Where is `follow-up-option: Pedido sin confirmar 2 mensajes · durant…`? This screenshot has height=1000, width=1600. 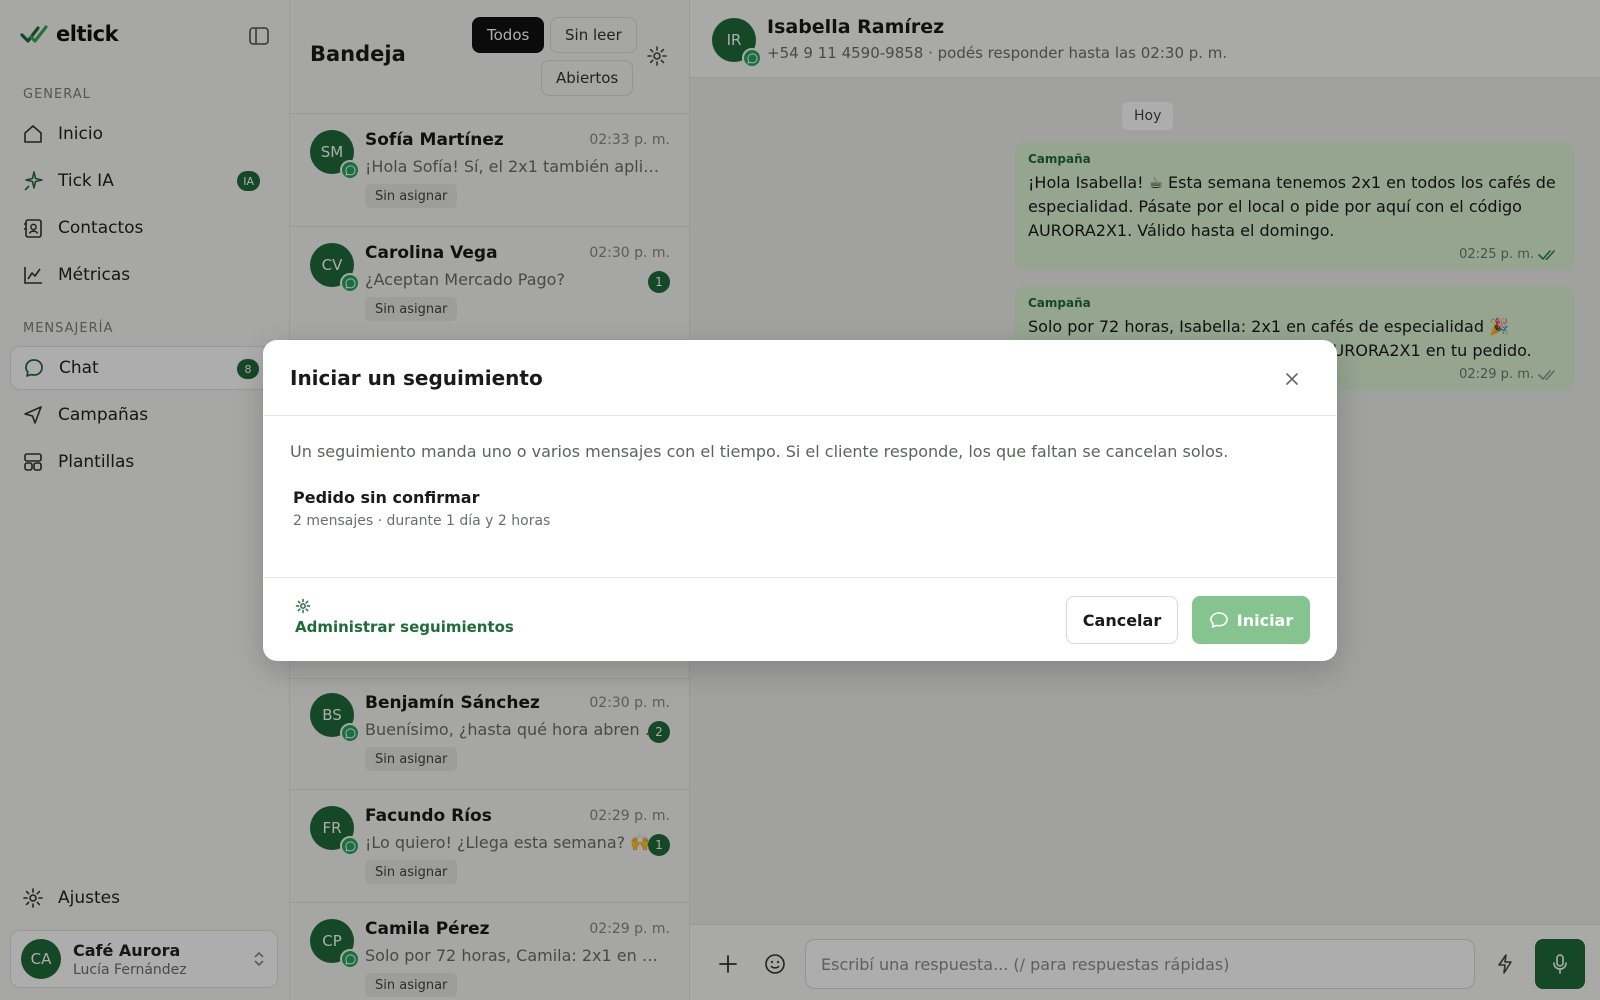
follow-up-option: Pedido sin confirmar 2 mensajes · durant… is located at coordinates (535, 510).